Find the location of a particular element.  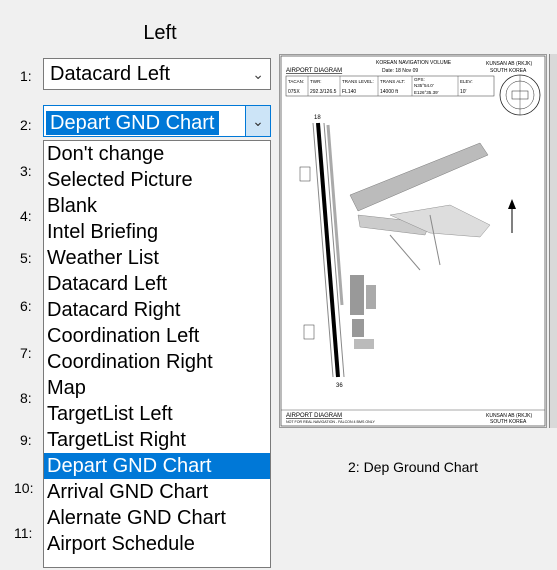

panel-title: Left is located at coordinates (160, 33).